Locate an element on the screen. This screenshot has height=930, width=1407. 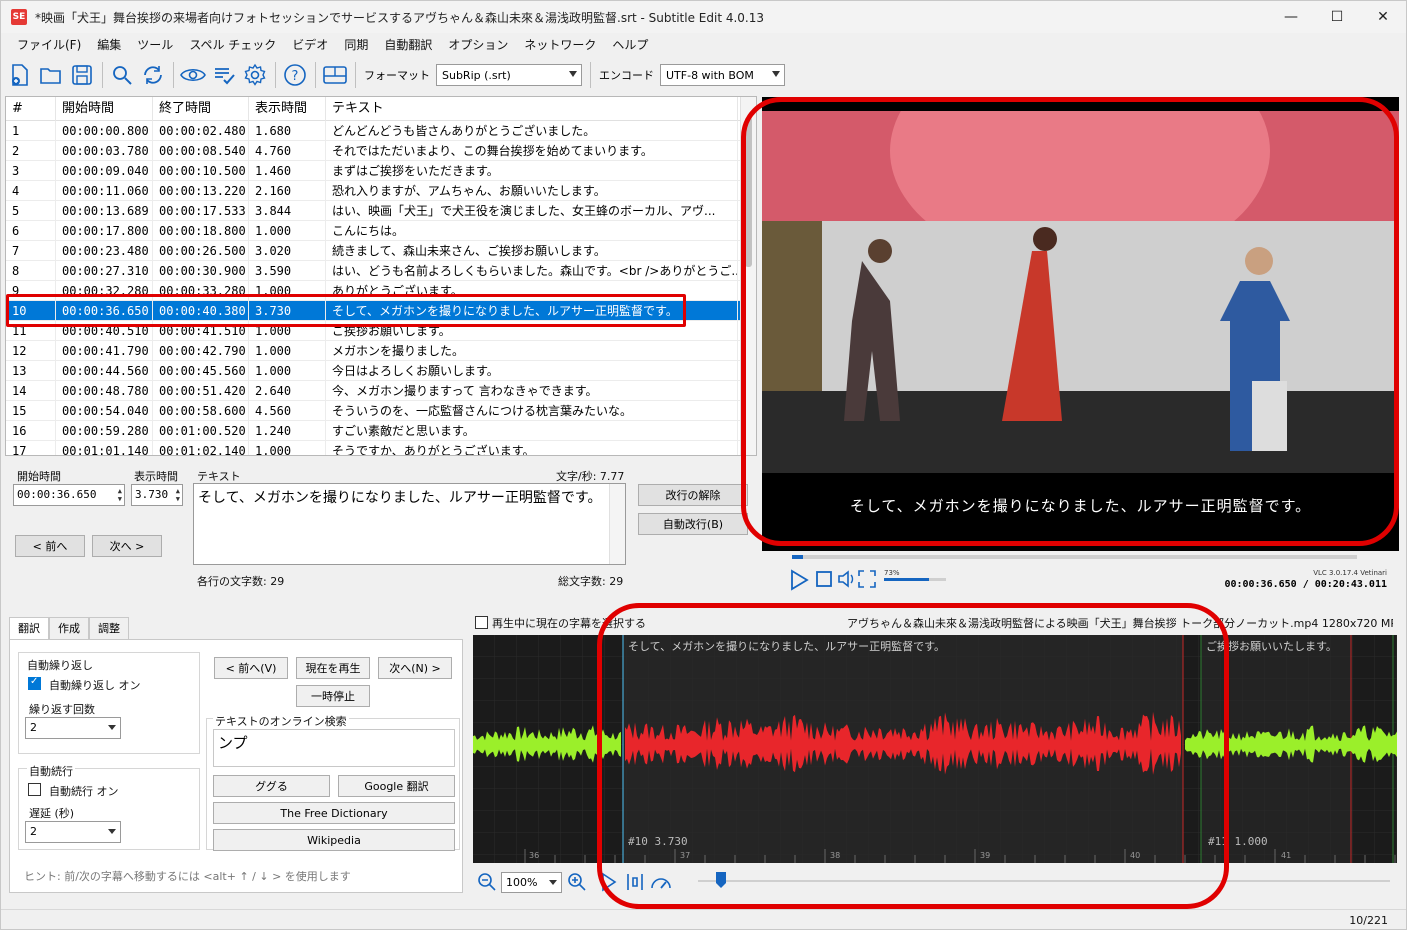
auto-break-button: 自動改行(B) is located at coordinates (693, 524).